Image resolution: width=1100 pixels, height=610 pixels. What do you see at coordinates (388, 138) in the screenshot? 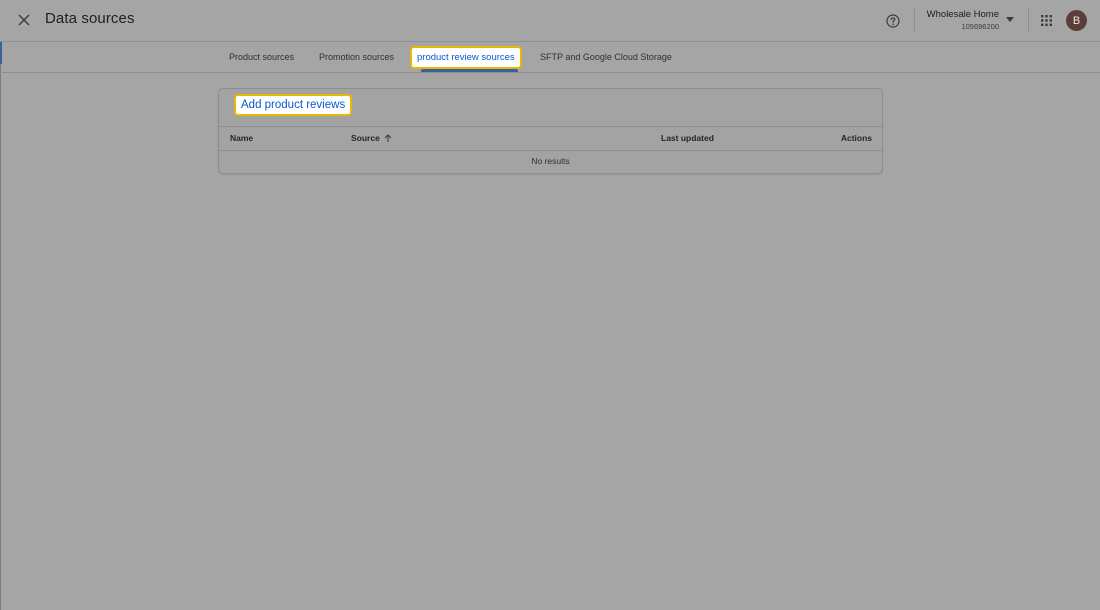
I see `arrow-up-icon` at bounding box center [388, 138].